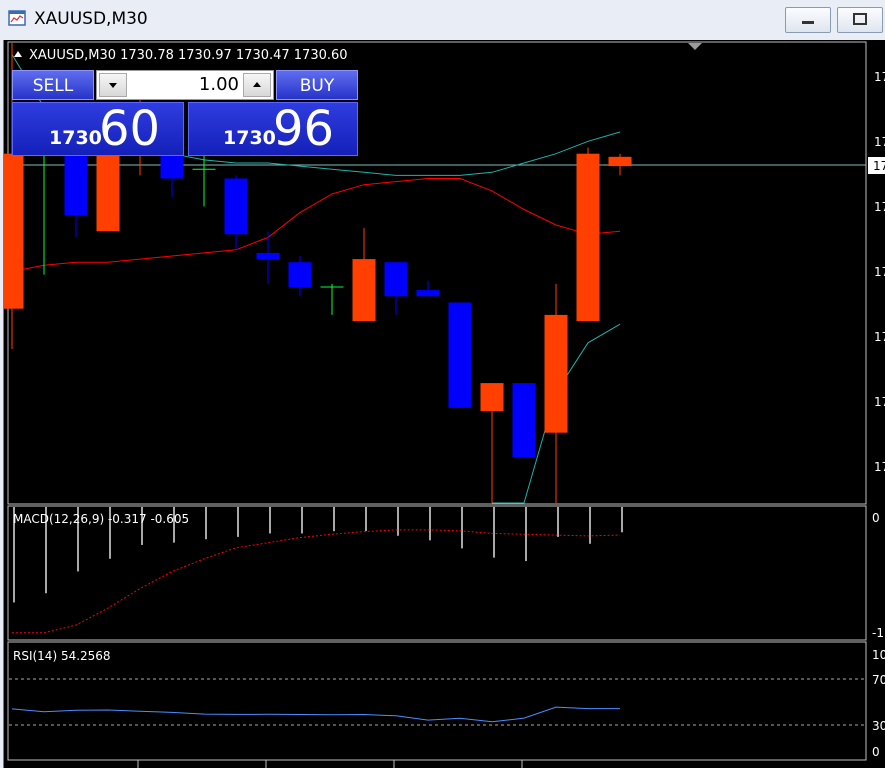 This screenshot has height=768, width=885. I want to click on maximize-button, so click(860, 20).